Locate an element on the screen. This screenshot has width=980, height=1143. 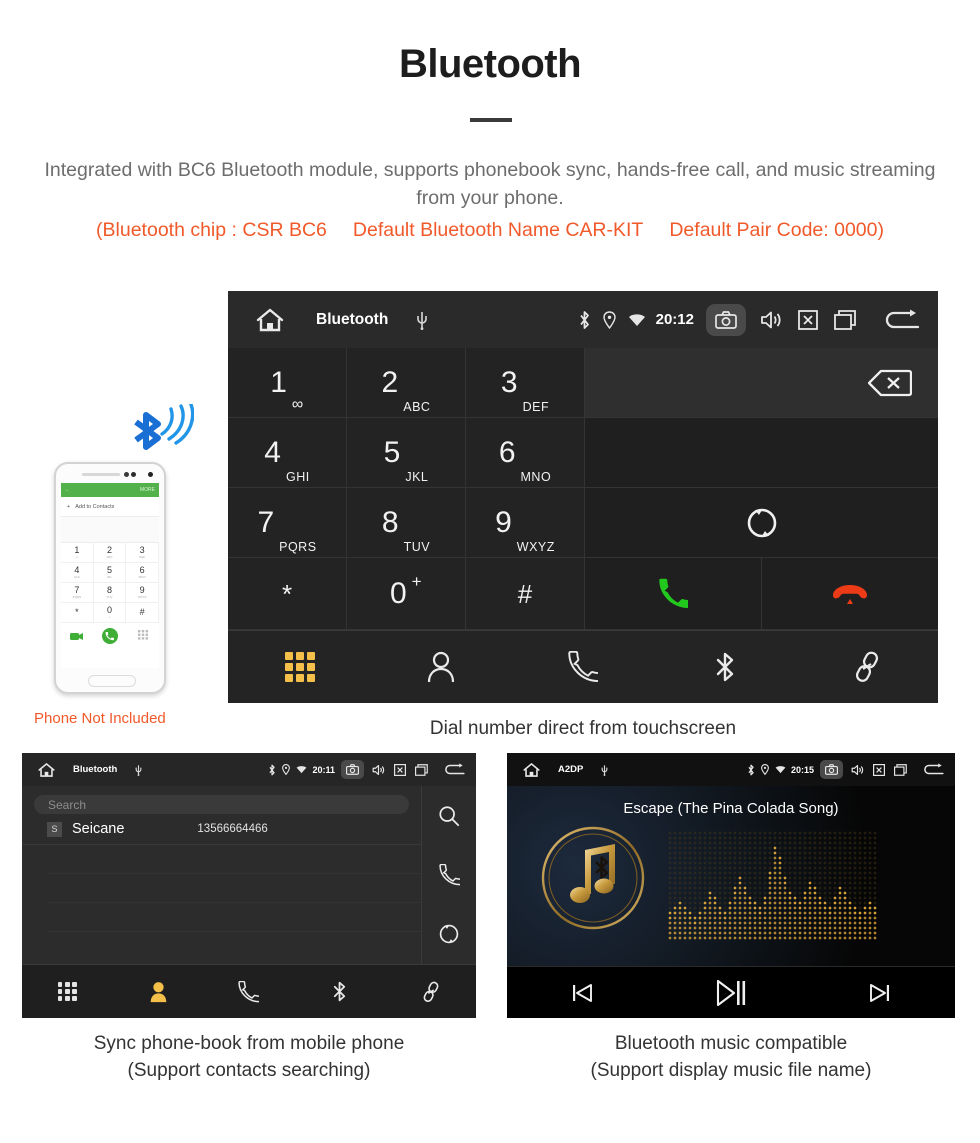
dial-key-1: 1 ∞ is located at coordinates (287, 383).